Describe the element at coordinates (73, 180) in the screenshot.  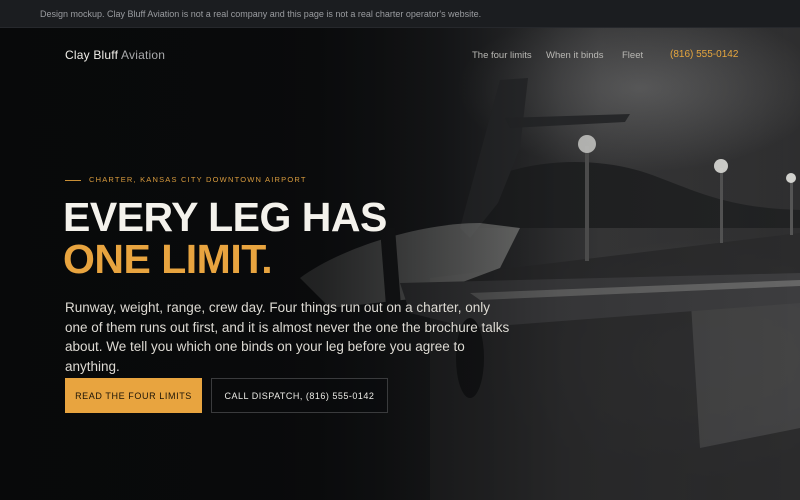
I see `eyebrow-rule` at that location.